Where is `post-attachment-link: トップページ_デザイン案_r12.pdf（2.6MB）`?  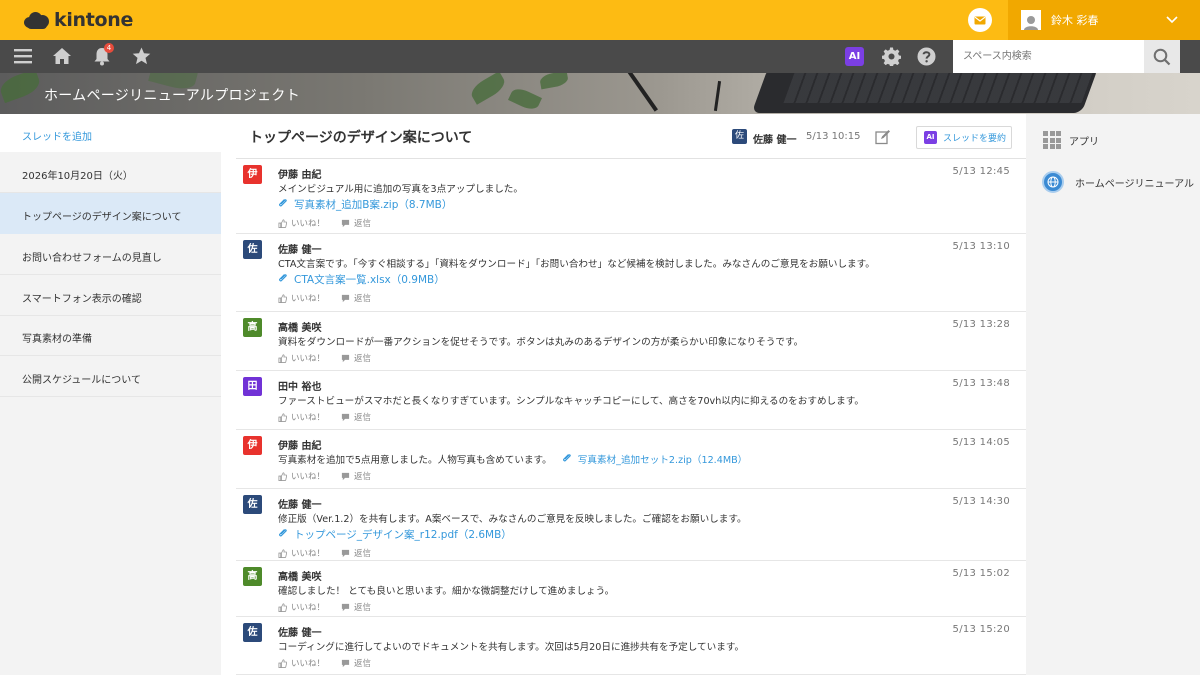 post-attachment-link: トップページ_デザイン案_r12.pdf（2.6MB） is located at coordinates (395, 534).